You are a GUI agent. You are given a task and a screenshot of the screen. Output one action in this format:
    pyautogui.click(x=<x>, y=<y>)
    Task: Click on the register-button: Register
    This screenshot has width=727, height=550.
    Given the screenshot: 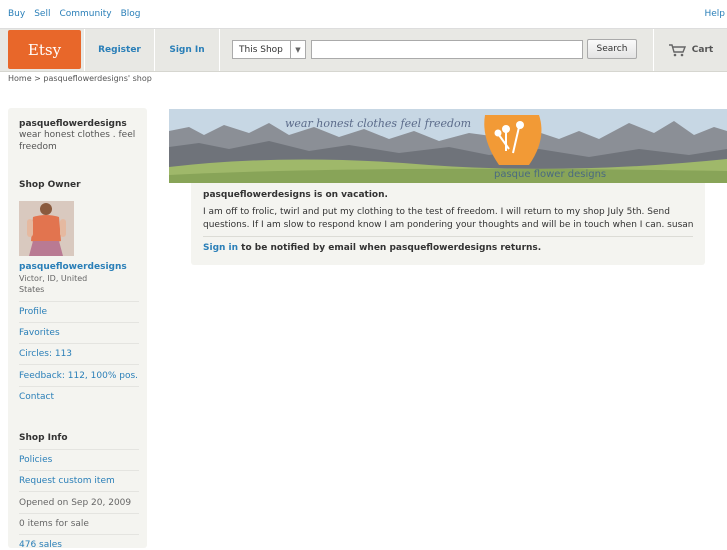 What is the action you would take?
    pyautogui.click(x=119, y=50)
    